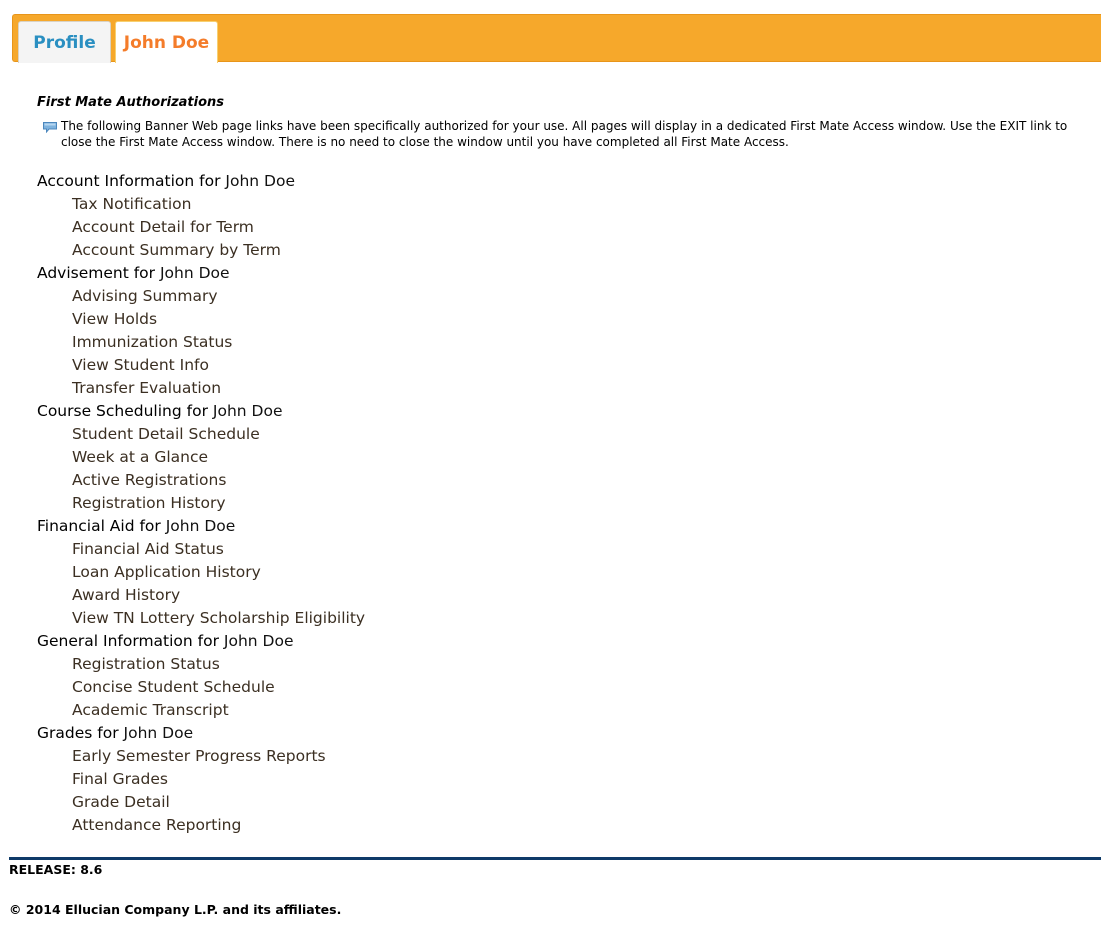 Image resolution: width=1101 pixels, height=925 pixels. What do you see at coordinates (201, 618) in the screenshot?
I see `menu-link: View TN Lottery Scholarship Eligibility` at bounding box center [201, 618].